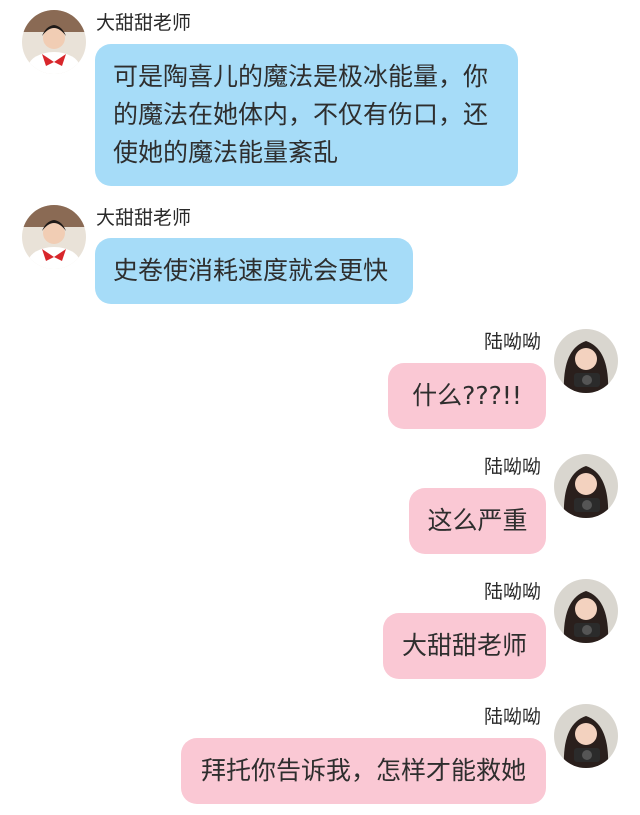 The image size is (640, 815). Describe the element at coordinates (363, 771) in the screenshot. I see `message-bubble: 拜托你告诉我，怎样才能救她` at that location.